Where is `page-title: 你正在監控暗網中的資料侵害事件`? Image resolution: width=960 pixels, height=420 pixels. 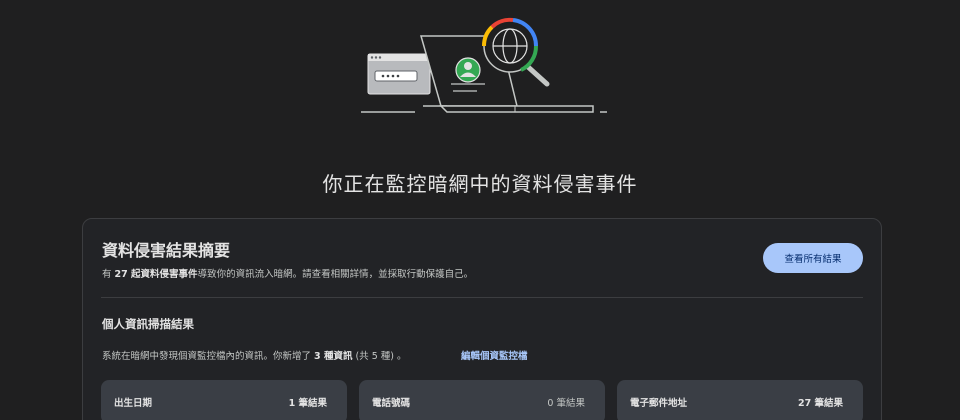 page-title: 你正在監控暗網中的資料侵害事件 is located at coordinates (480, 184).